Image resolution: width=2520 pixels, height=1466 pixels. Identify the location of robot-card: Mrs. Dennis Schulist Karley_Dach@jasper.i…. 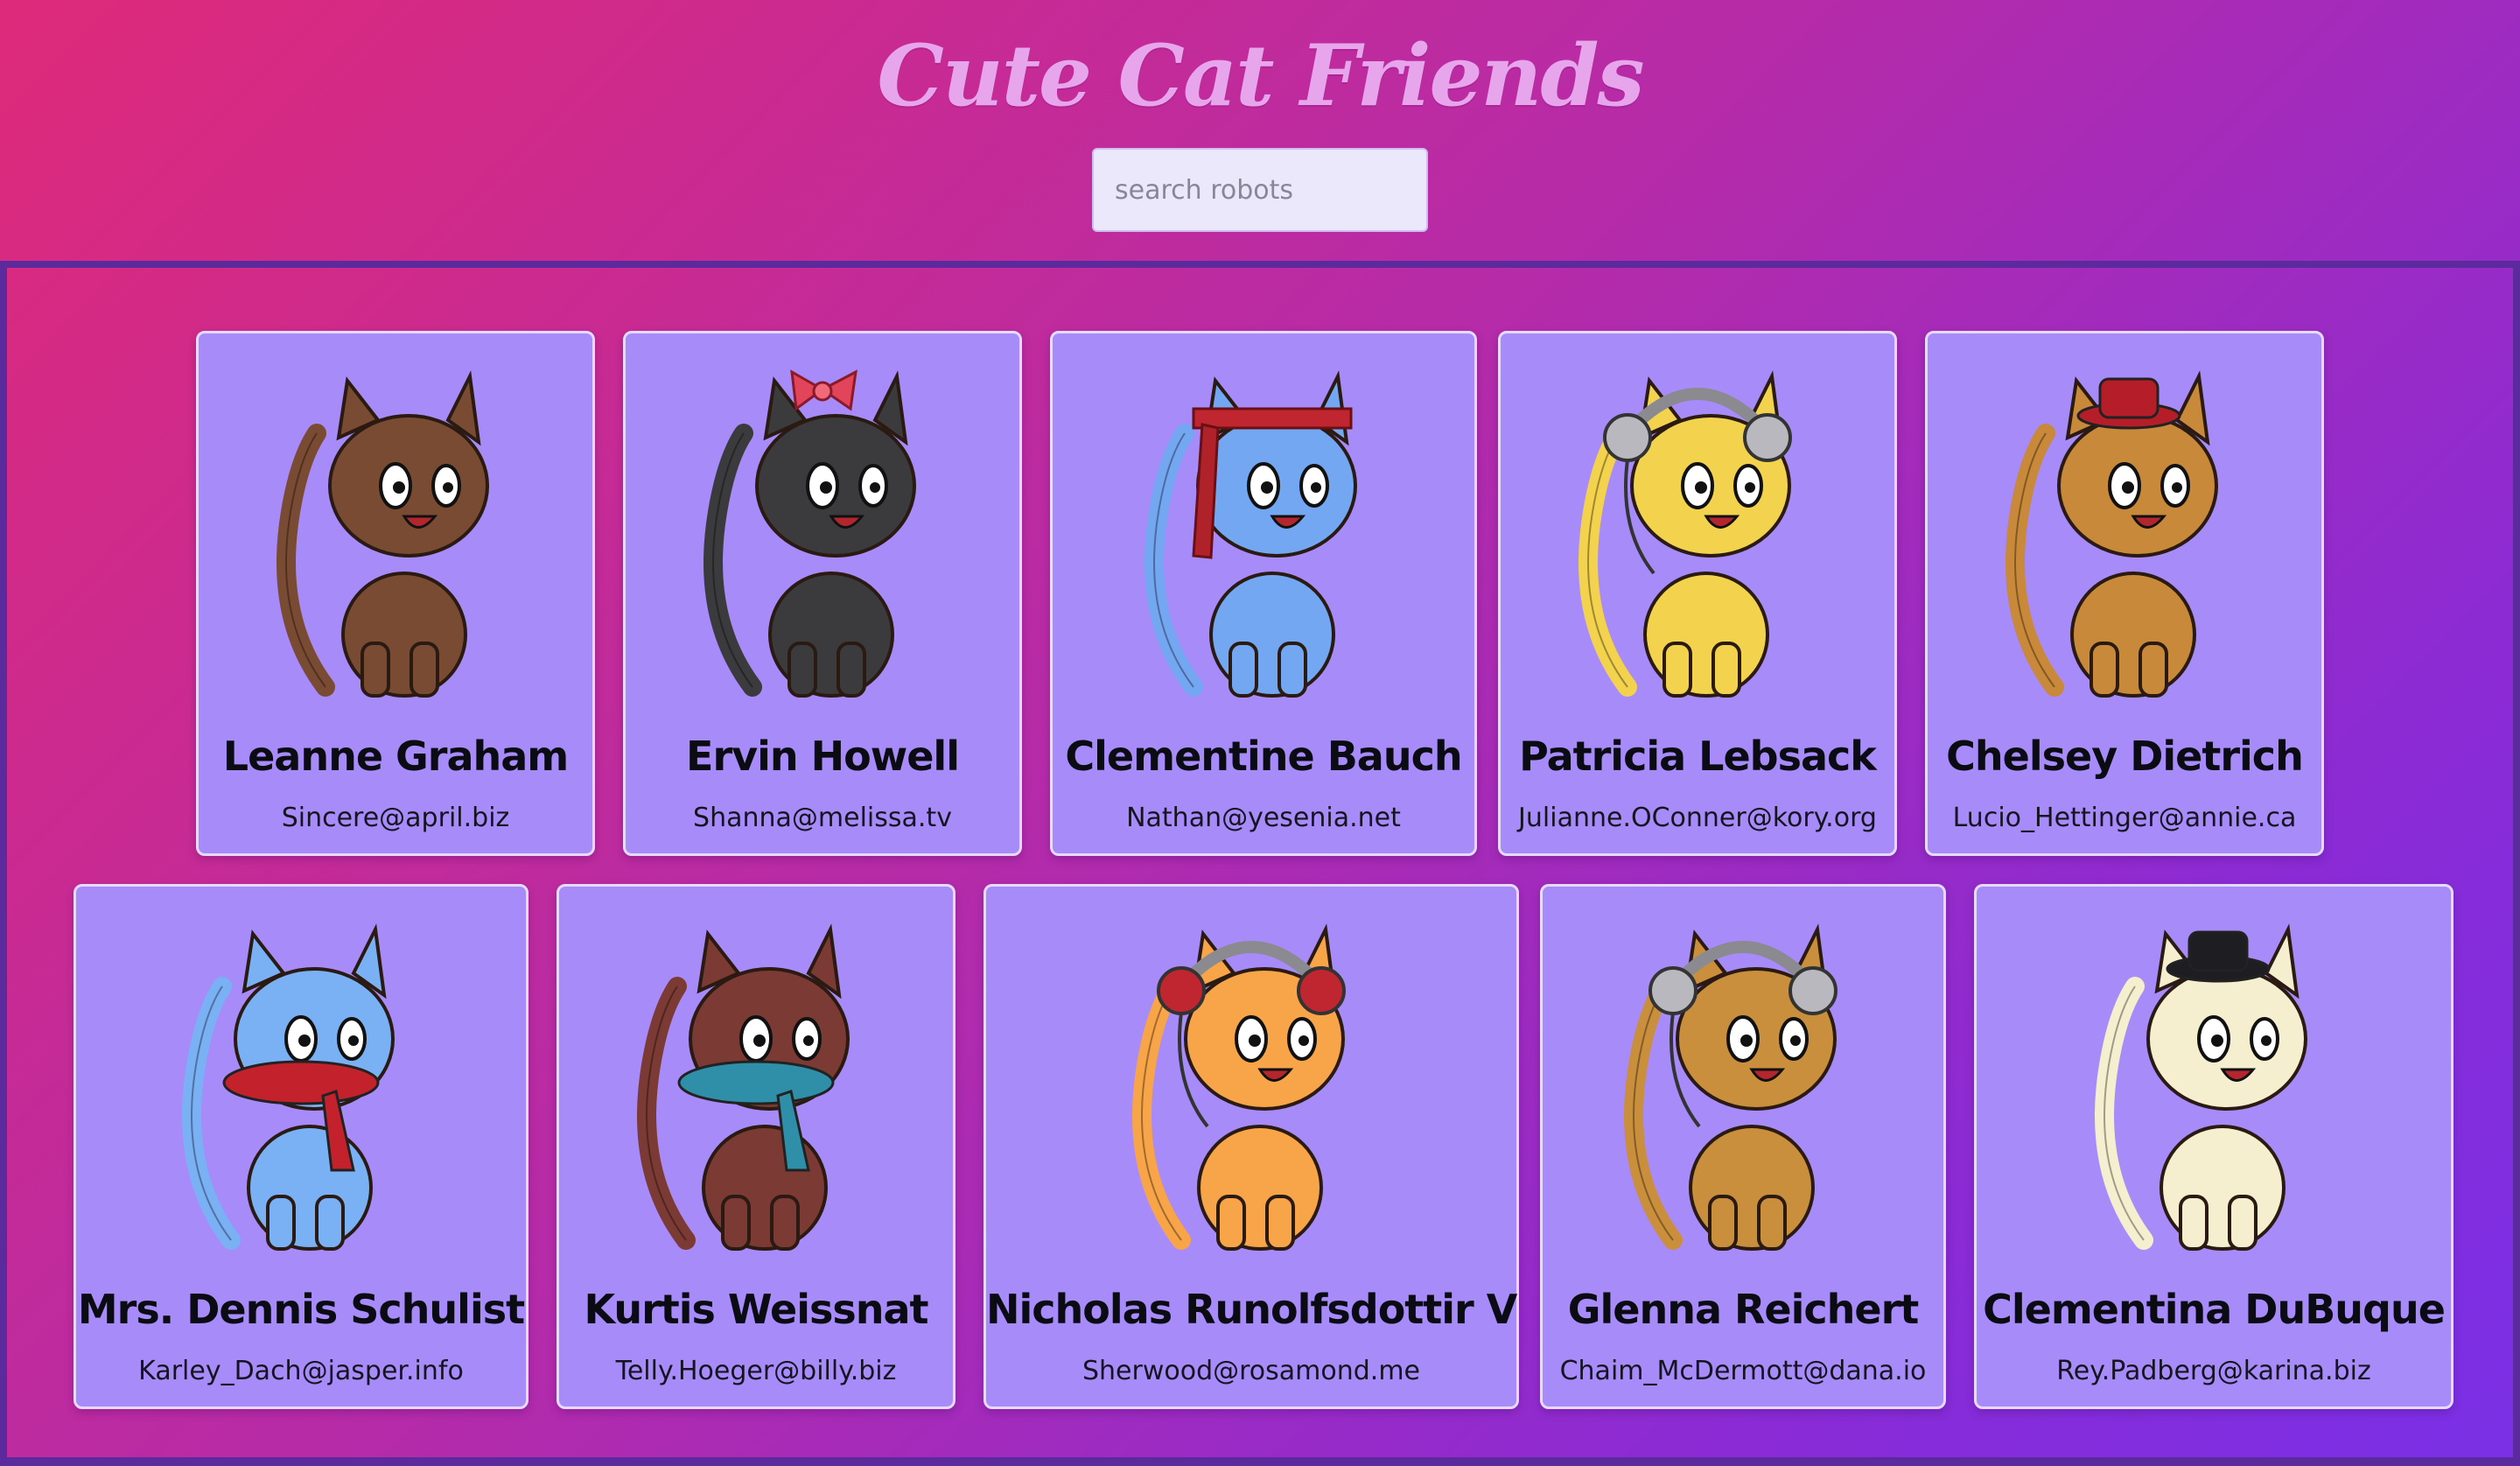
(301, 1146).